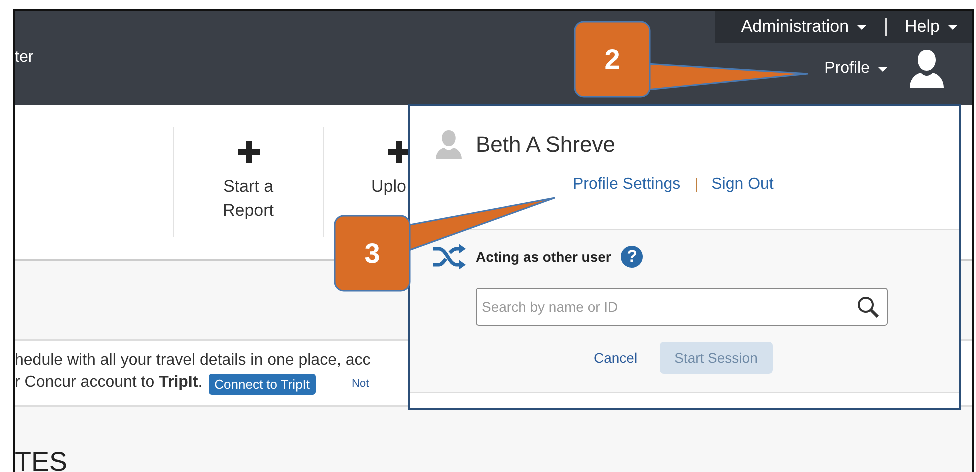  What do you see at coordinates (804, 27) in the screenshot?
I see `menu-dropdown: Administration` at bounding box center [804, 27].